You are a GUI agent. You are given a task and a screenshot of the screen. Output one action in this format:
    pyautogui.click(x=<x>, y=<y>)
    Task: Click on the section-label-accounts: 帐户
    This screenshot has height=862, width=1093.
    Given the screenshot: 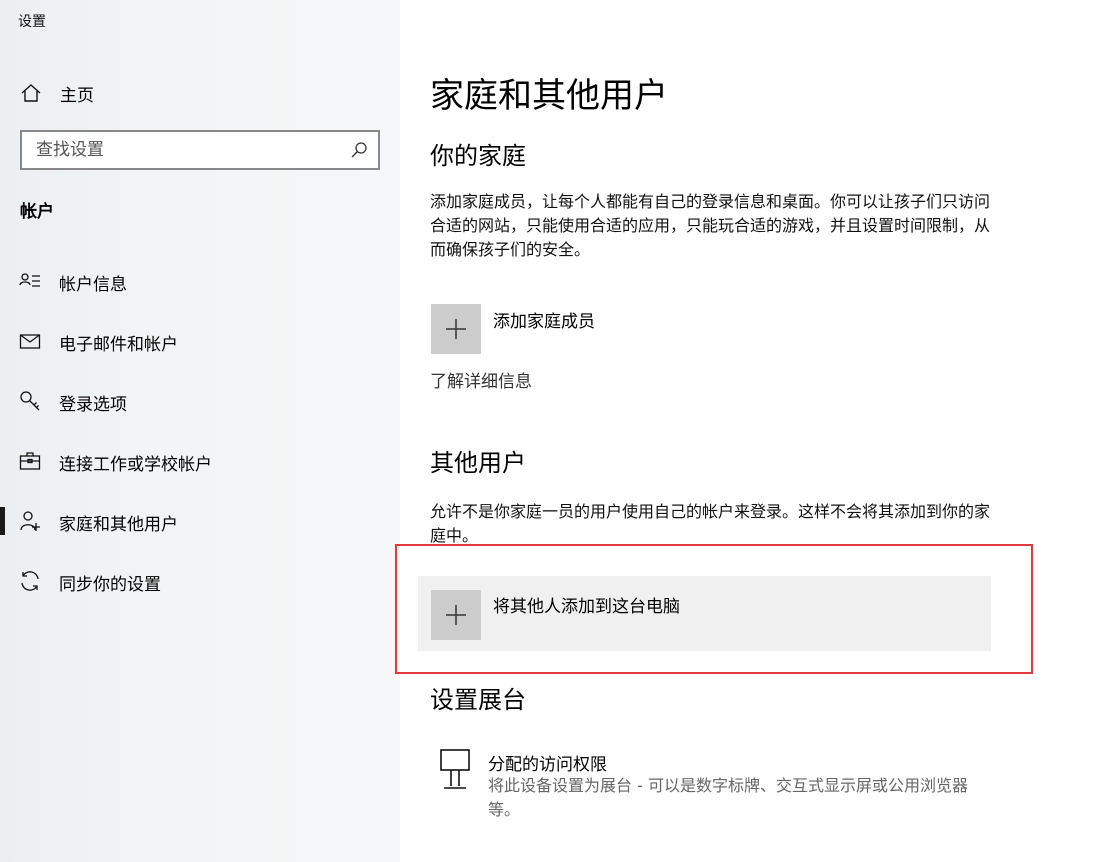 What is the action you would take?
    pyautogui.click(x=37, y=212)
    